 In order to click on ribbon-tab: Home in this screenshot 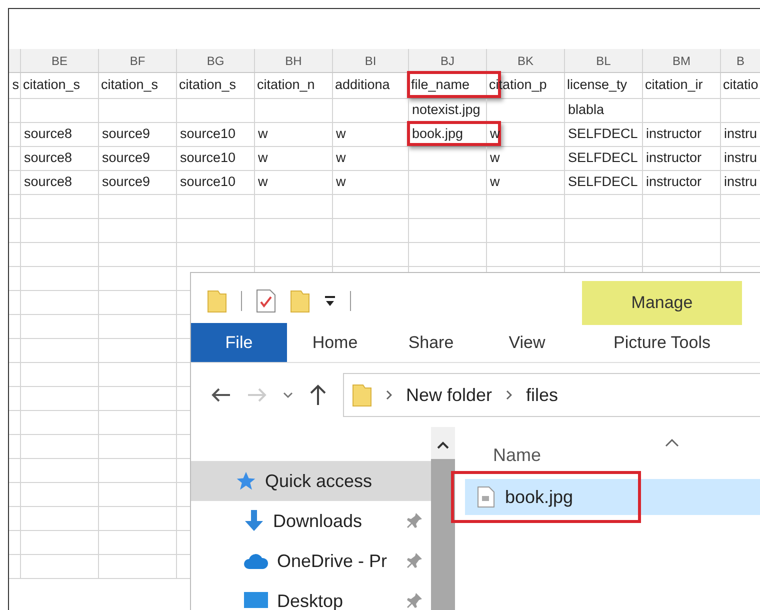, I will do `click(335, 342)`.